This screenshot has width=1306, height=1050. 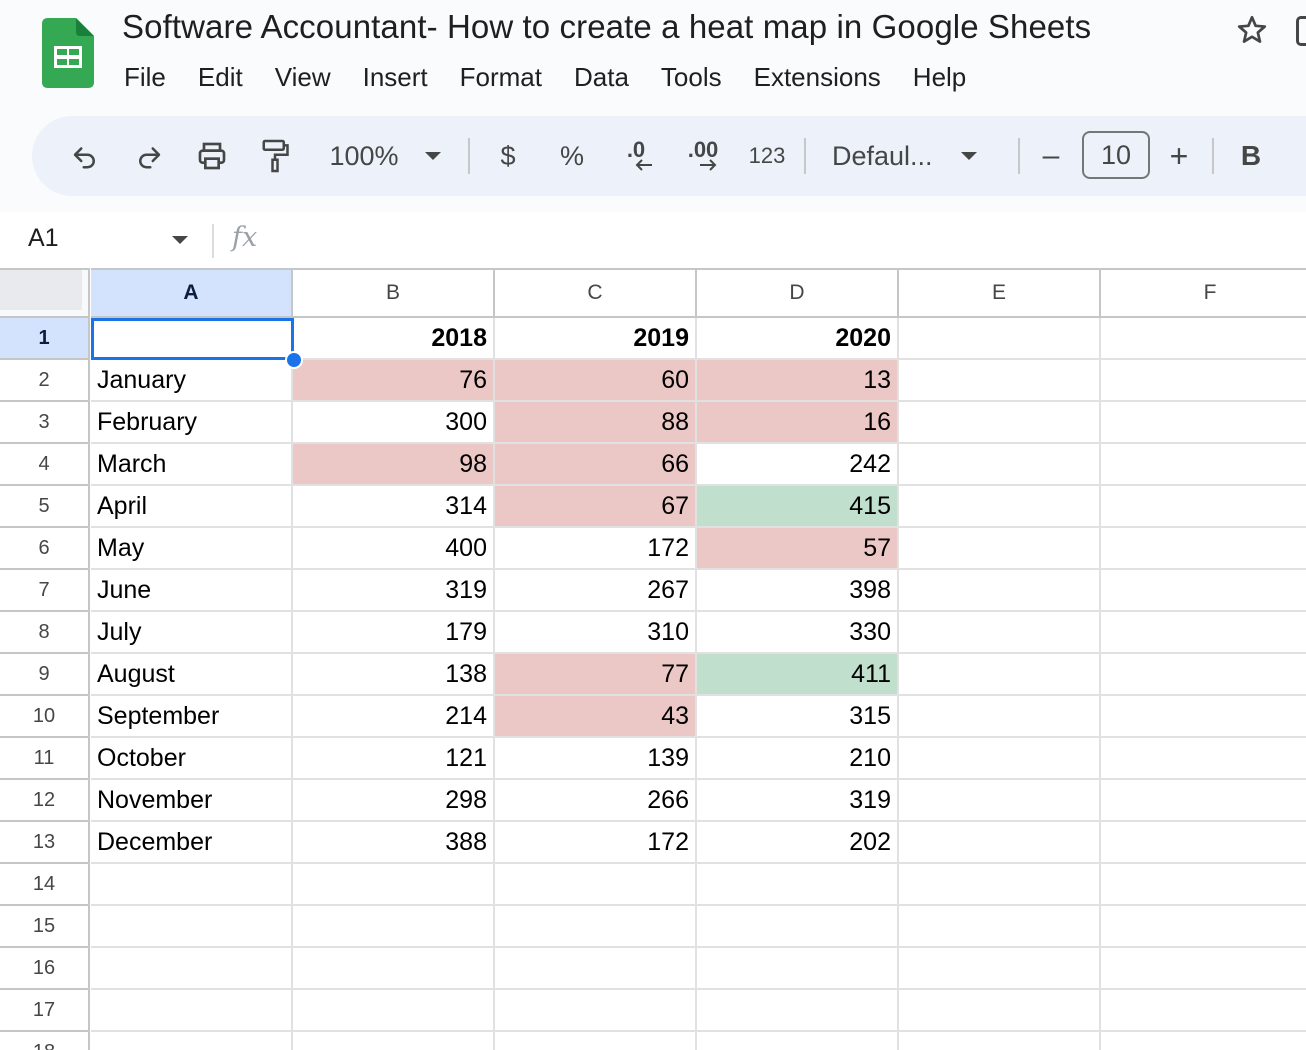 I want to click on row-header-9: 9, so click(x=45, y=675).